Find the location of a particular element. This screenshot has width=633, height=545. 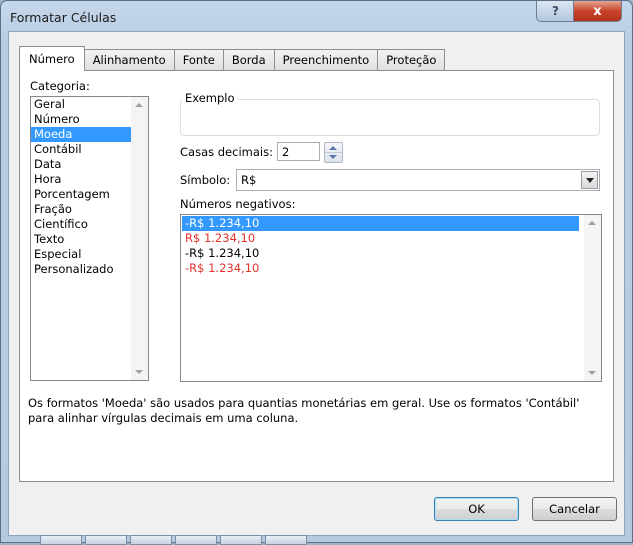

background-sheet-tabs is located at coordinates (173, 540).